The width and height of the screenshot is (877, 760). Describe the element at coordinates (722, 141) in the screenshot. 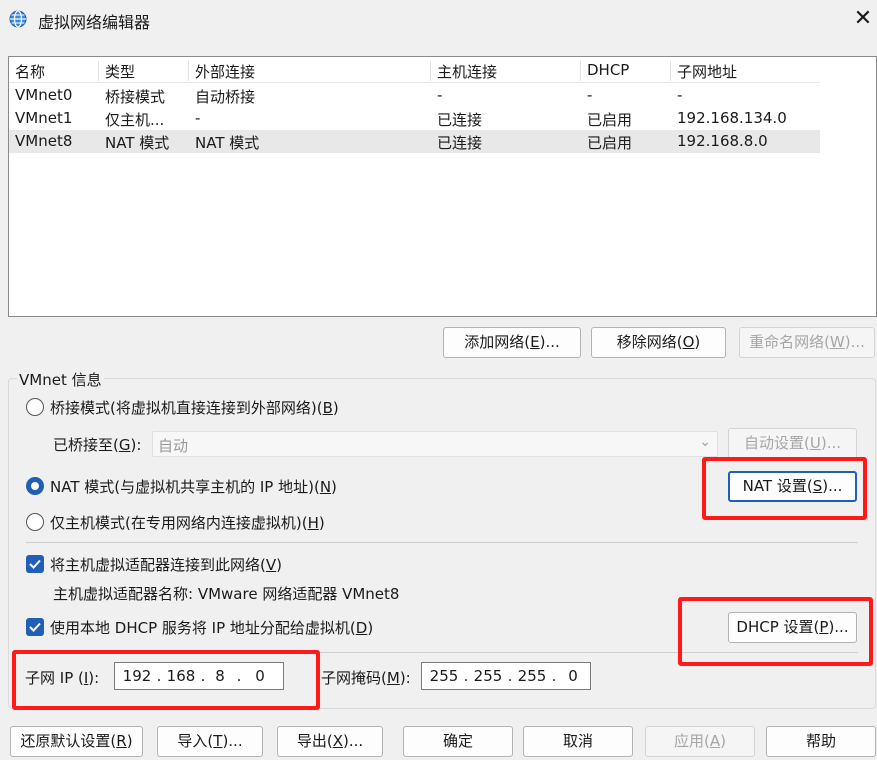

I see `table-cell: 192.168.8.0` at that location.